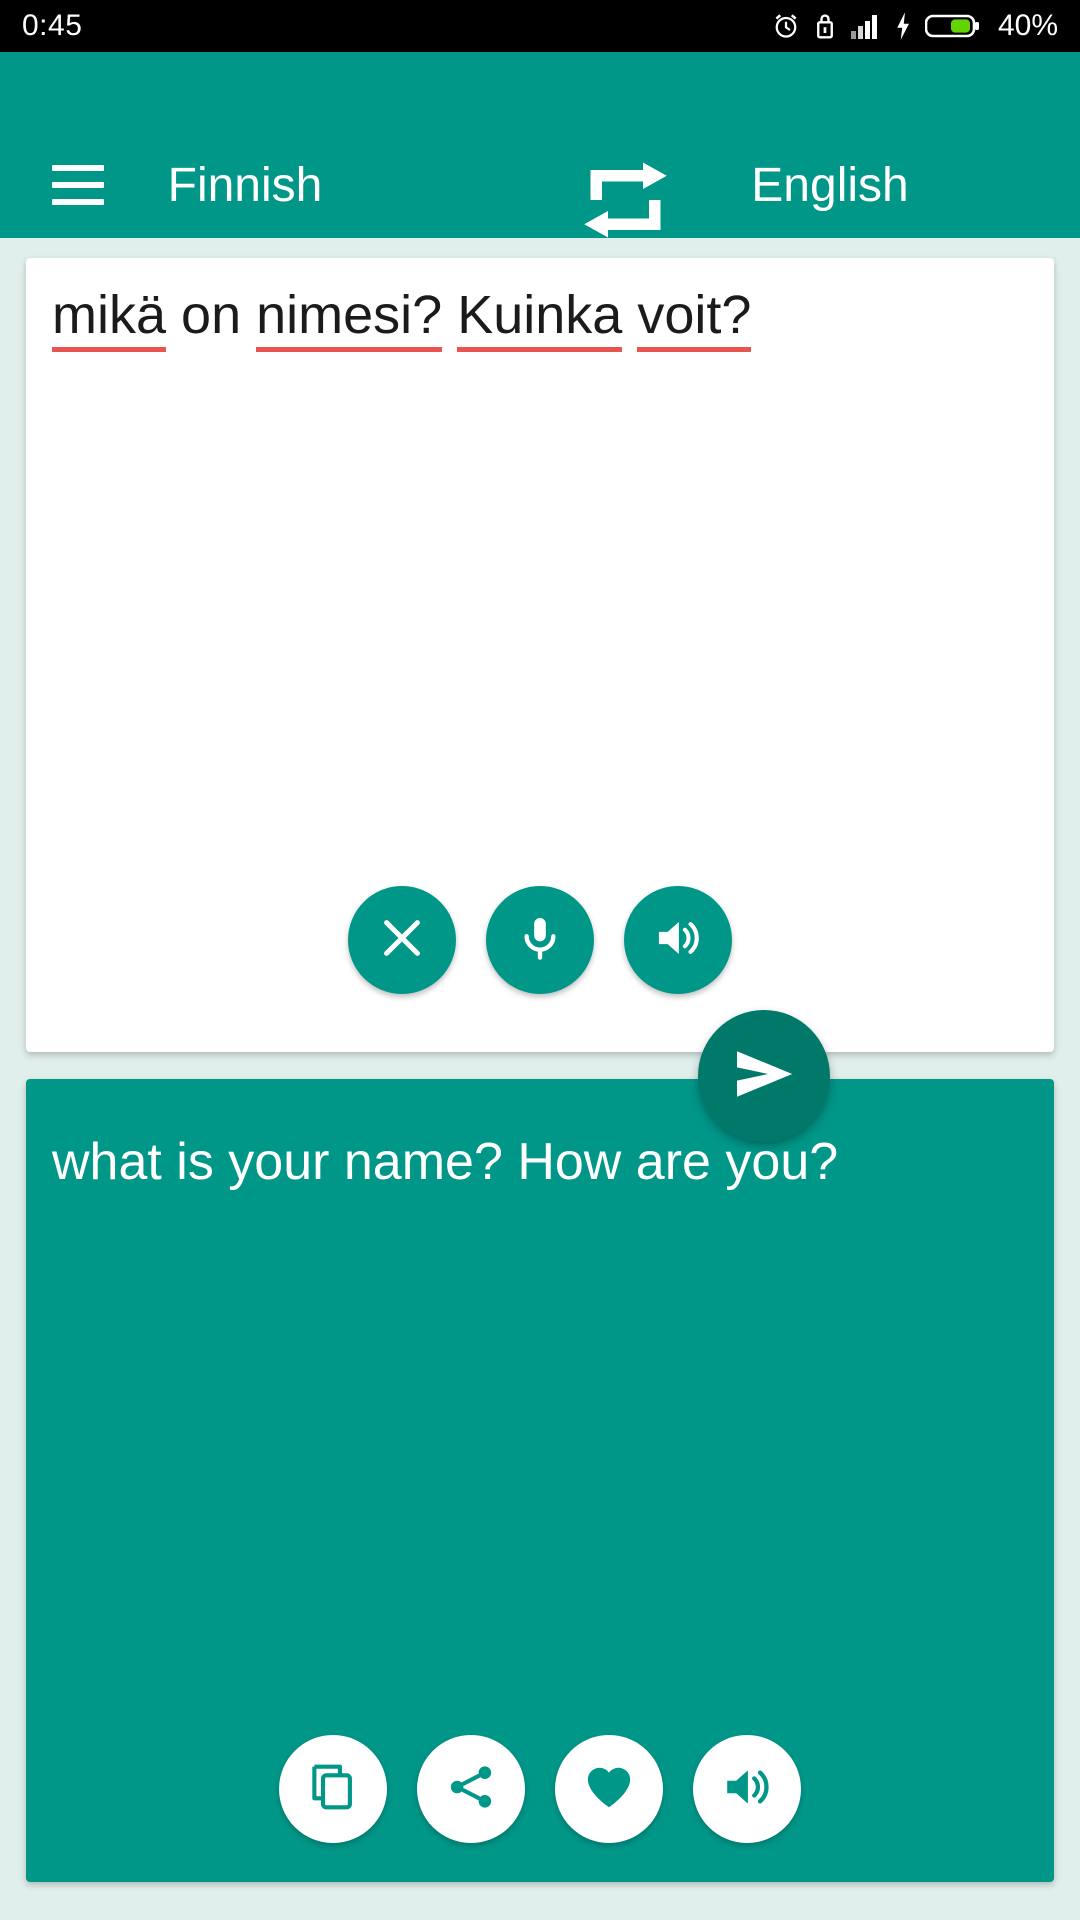 The width and height of the screenshot is (1080, 1920). What do you see at coordinates (540, 318) in the screenshot?
I see `source-word: Kuinka` at bounding box center [540, 318].